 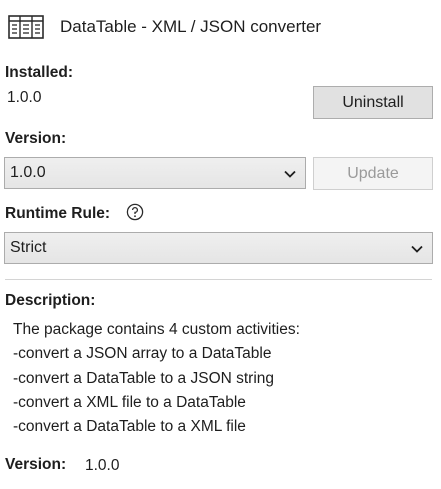 What do you see at coordinates (50, 300) in the screenshot?
I see `description-label: Description:` at bounding box center [50, 300].